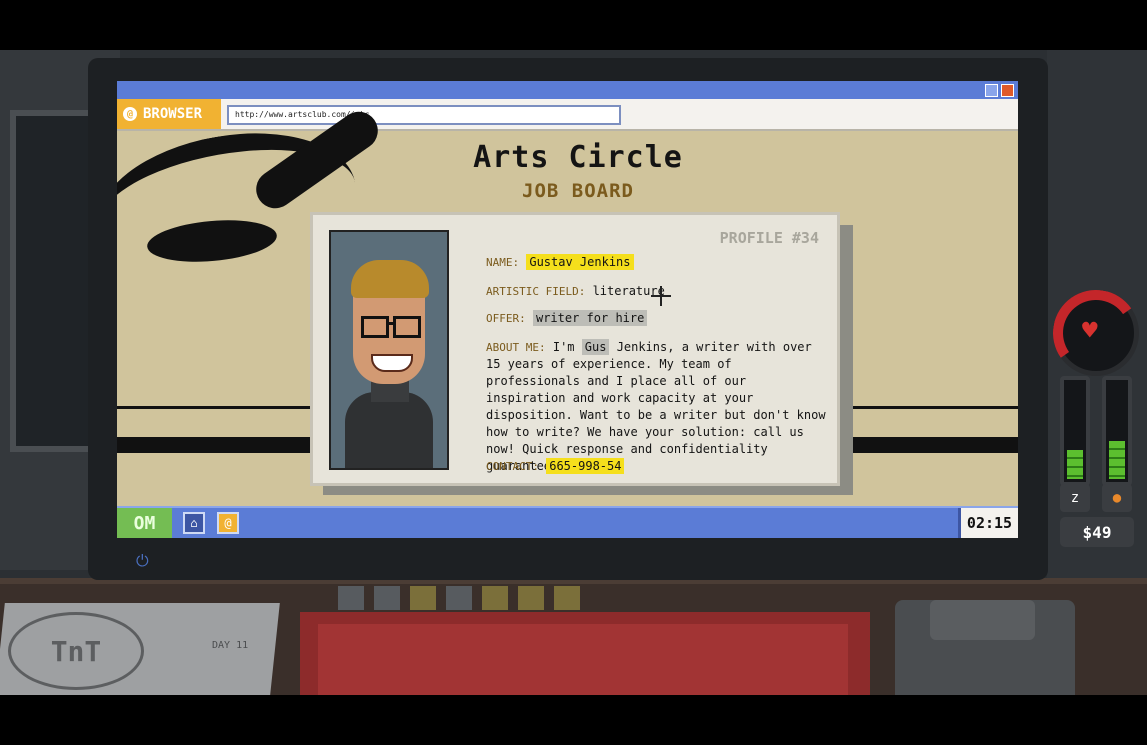  Describe the element at coordinates (516, 347) in the screenshot. I see `about-label: ABOUT ME:` at that location.